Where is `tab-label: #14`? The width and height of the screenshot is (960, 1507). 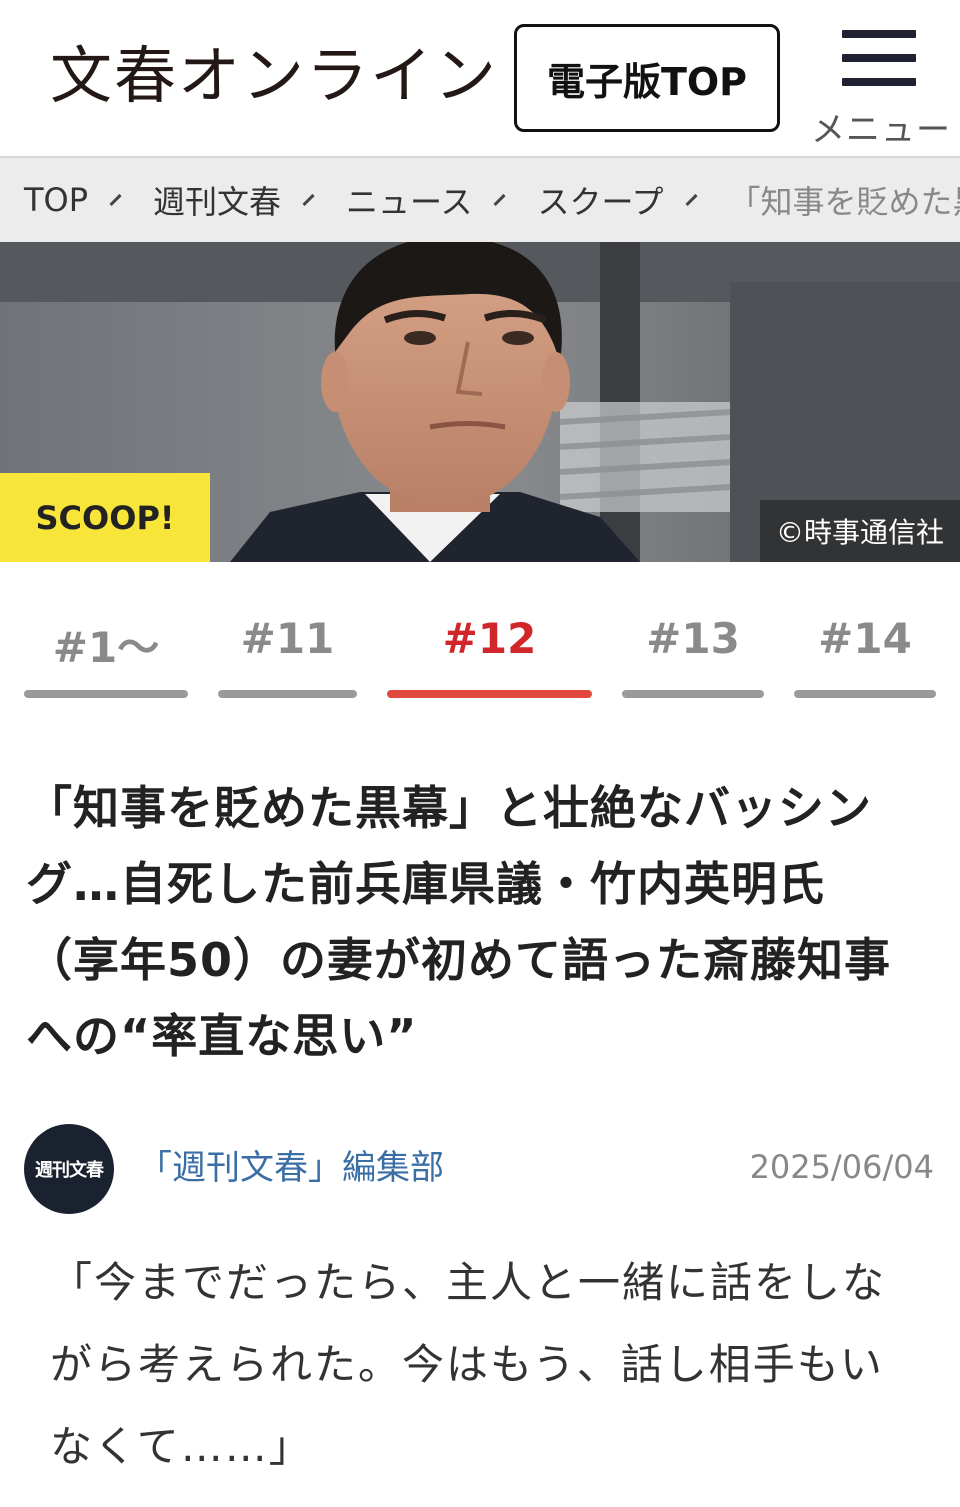 tab-label: #14 is located at coordinates (865, 638).